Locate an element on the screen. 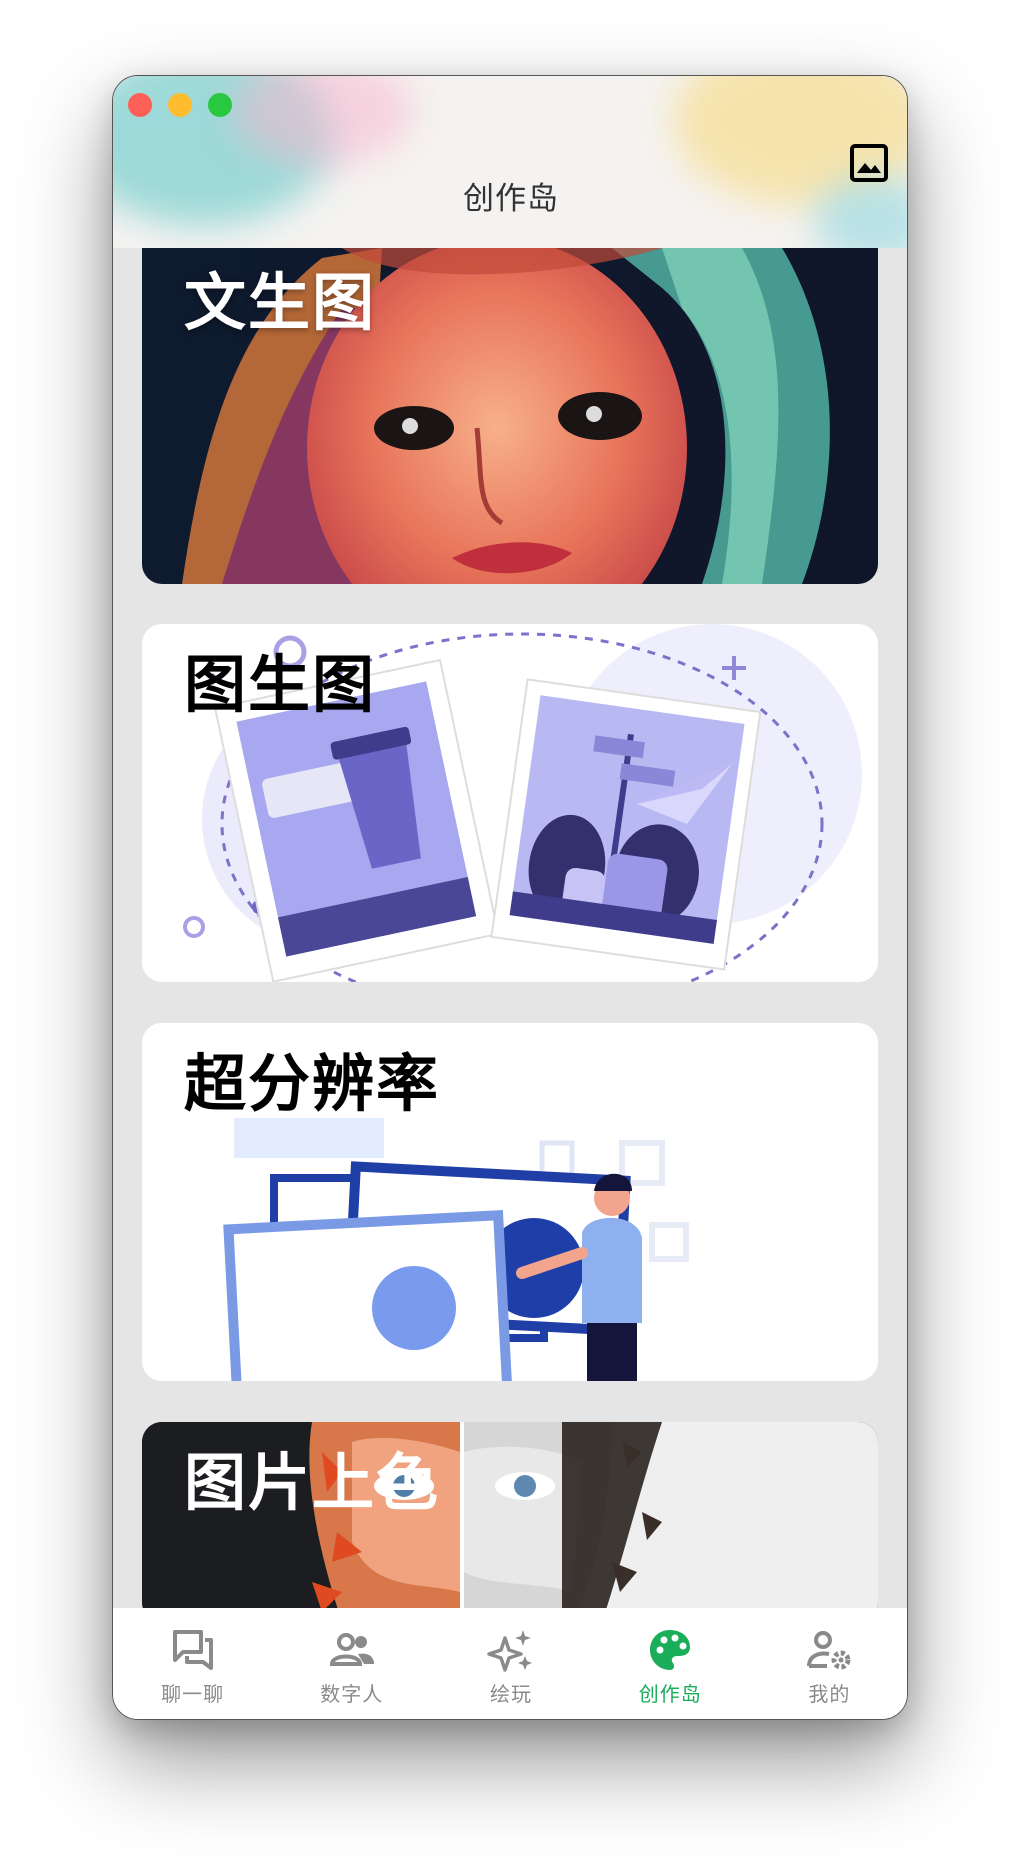  maximize-window-button is located at coordinates (220, 105).